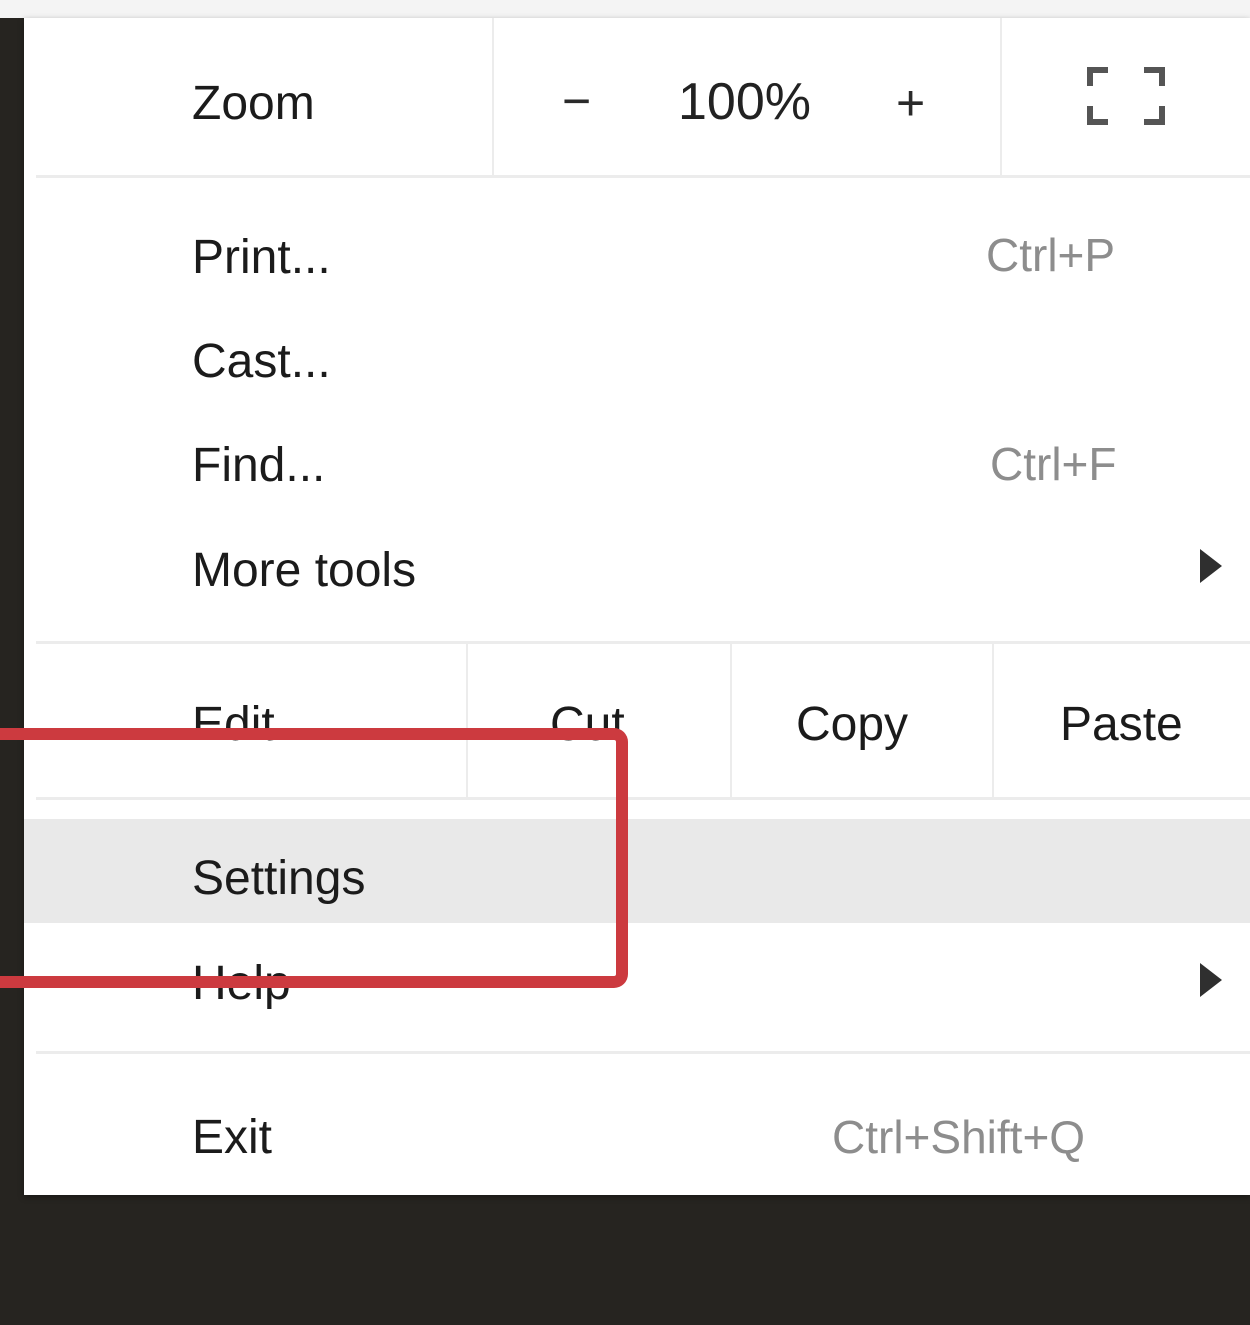 The height and width of the screenshot is (1325, 1250). I want to click on menu-item-find: Find... Ctrl+F, so click(637, 465).